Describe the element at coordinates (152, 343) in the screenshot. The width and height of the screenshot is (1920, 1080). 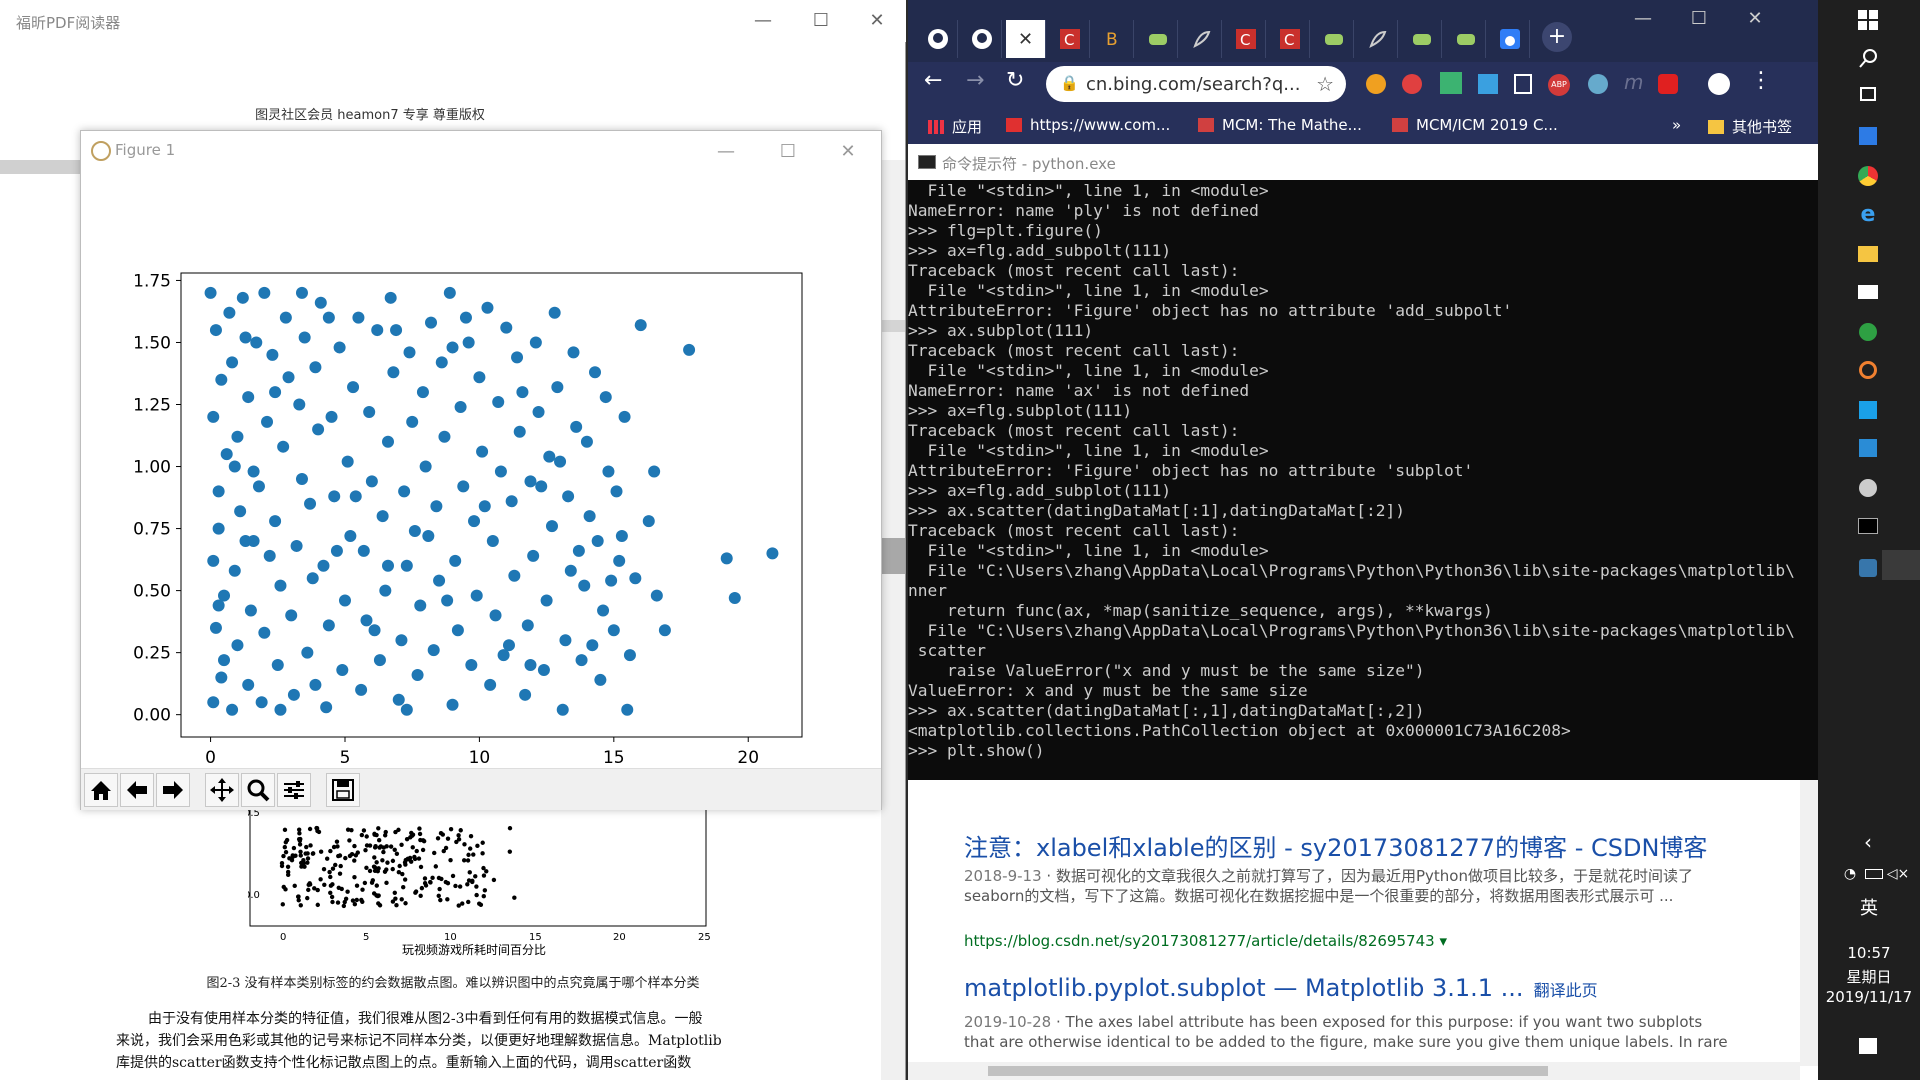
I see `y-tick-label: 1.50` at that location.